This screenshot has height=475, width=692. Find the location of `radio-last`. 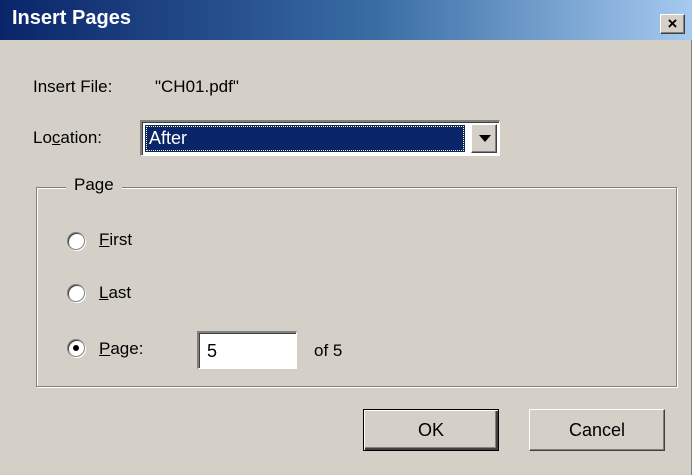

radio-last is located at coordinates (76, 293).